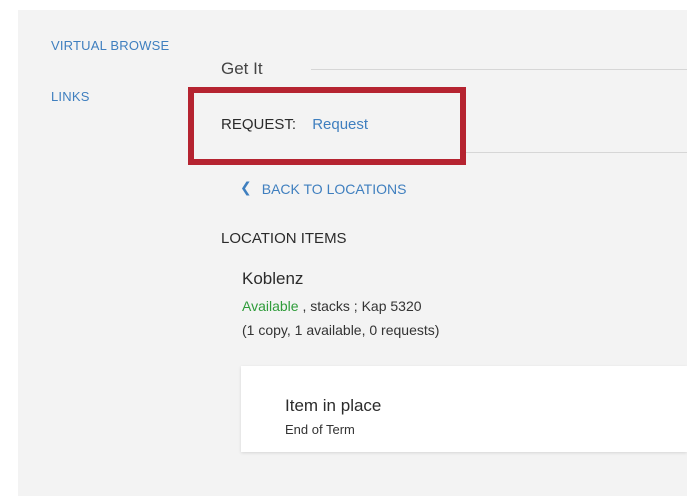  I want to click on request-row: REQUEST: Request, so click(294, 124).